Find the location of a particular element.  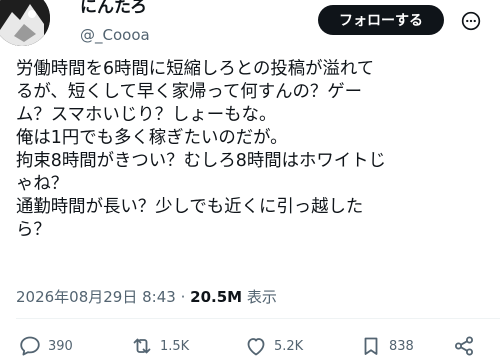

post-text-line: ム？スマホいじり？しょーもな。 is located at coordinates (146, 115).